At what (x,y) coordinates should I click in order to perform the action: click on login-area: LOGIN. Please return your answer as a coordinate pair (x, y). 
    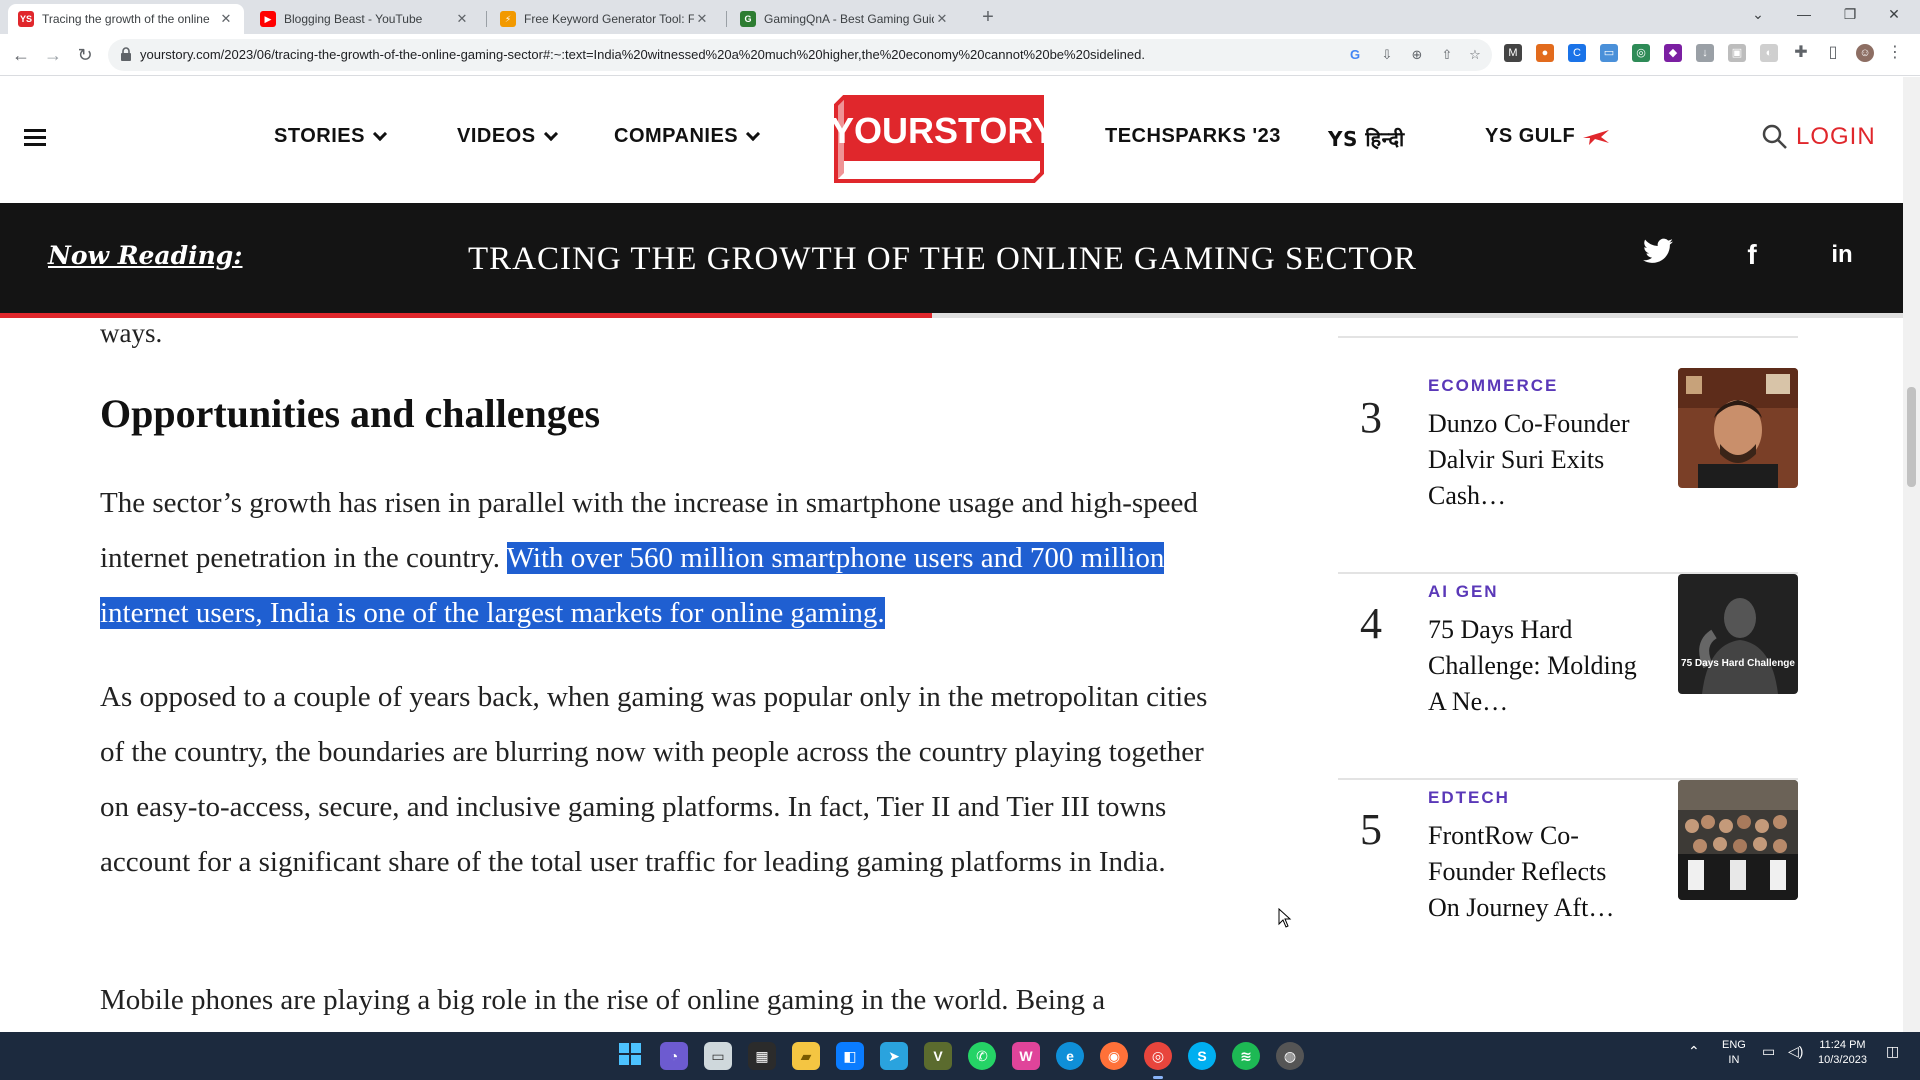
    Looking at the image, I should click on (1819, 137).